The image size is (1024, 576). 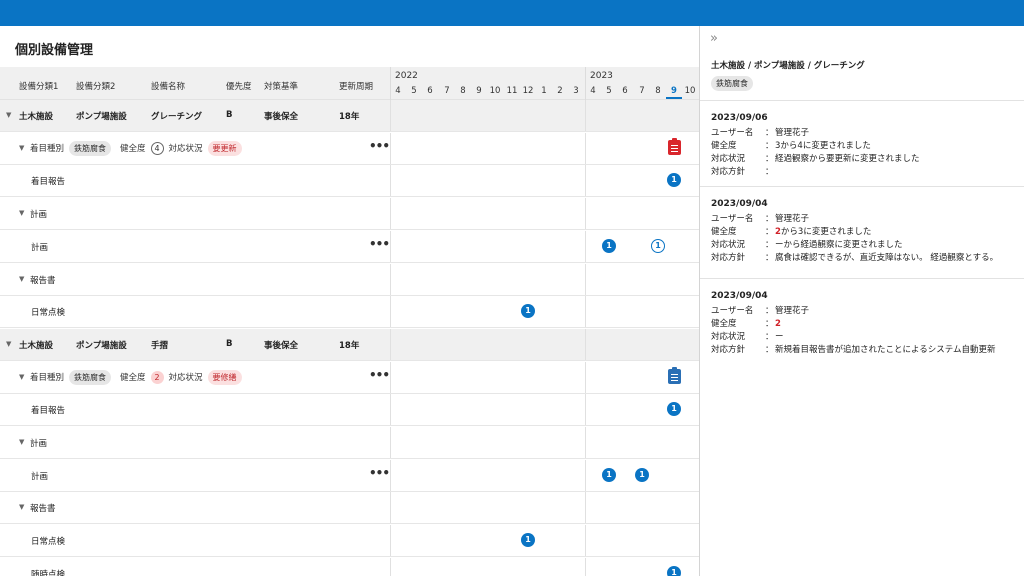 What do you see at coordinates (48, 313) in the screenshot?
I see `daily-inspection-label: 日常点検` at bounding box center [48, 313].